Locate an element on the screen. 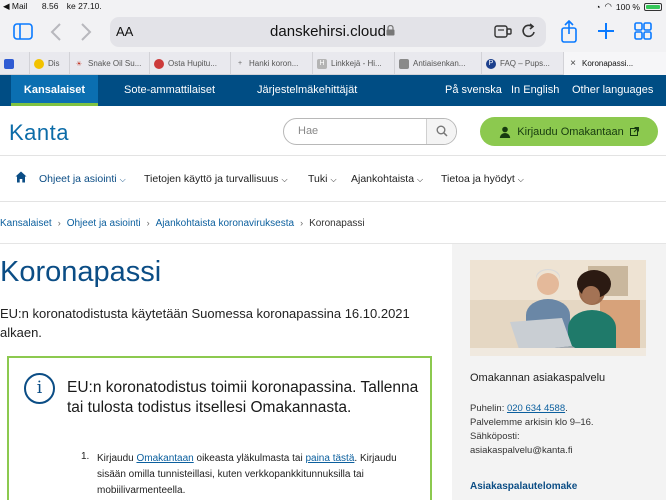 This screenshot has width=666, height=500. email-text: asiakaspalvelu@kanta.fi is located at coordinates (565, 451).